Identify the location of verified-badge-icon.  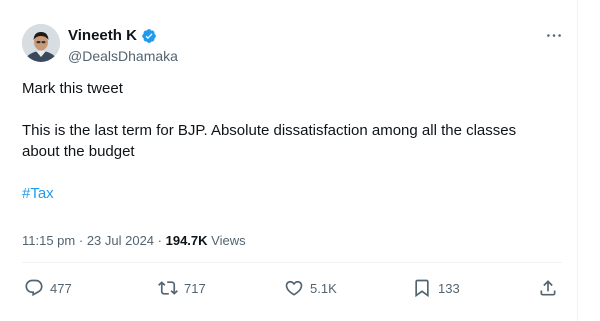
(149, 36).